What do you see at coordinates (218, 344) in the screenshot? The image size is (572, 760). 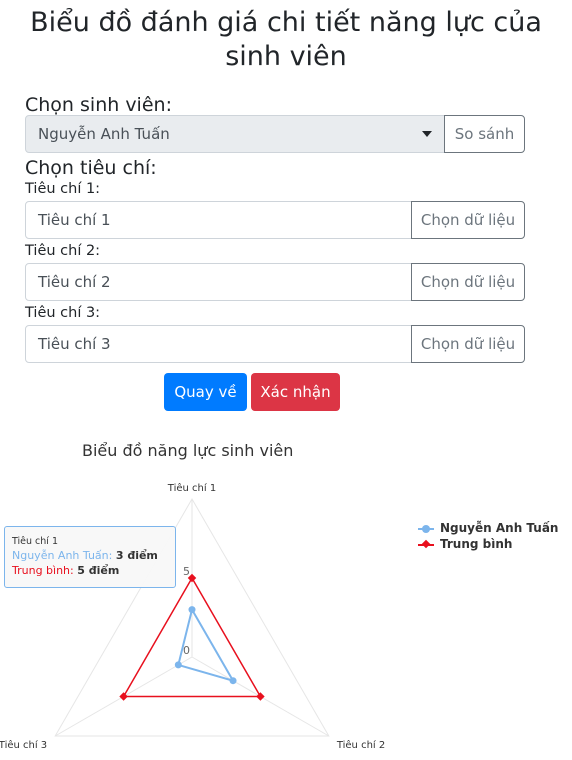 I see `criterion-3-input: Tiêu chí 3` at bounding box center [218, 344].